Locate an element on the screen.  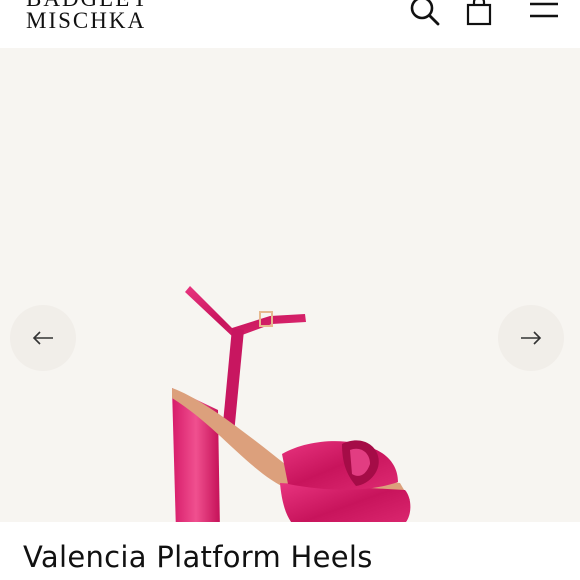
search-button is located at coordinates (425, 14).